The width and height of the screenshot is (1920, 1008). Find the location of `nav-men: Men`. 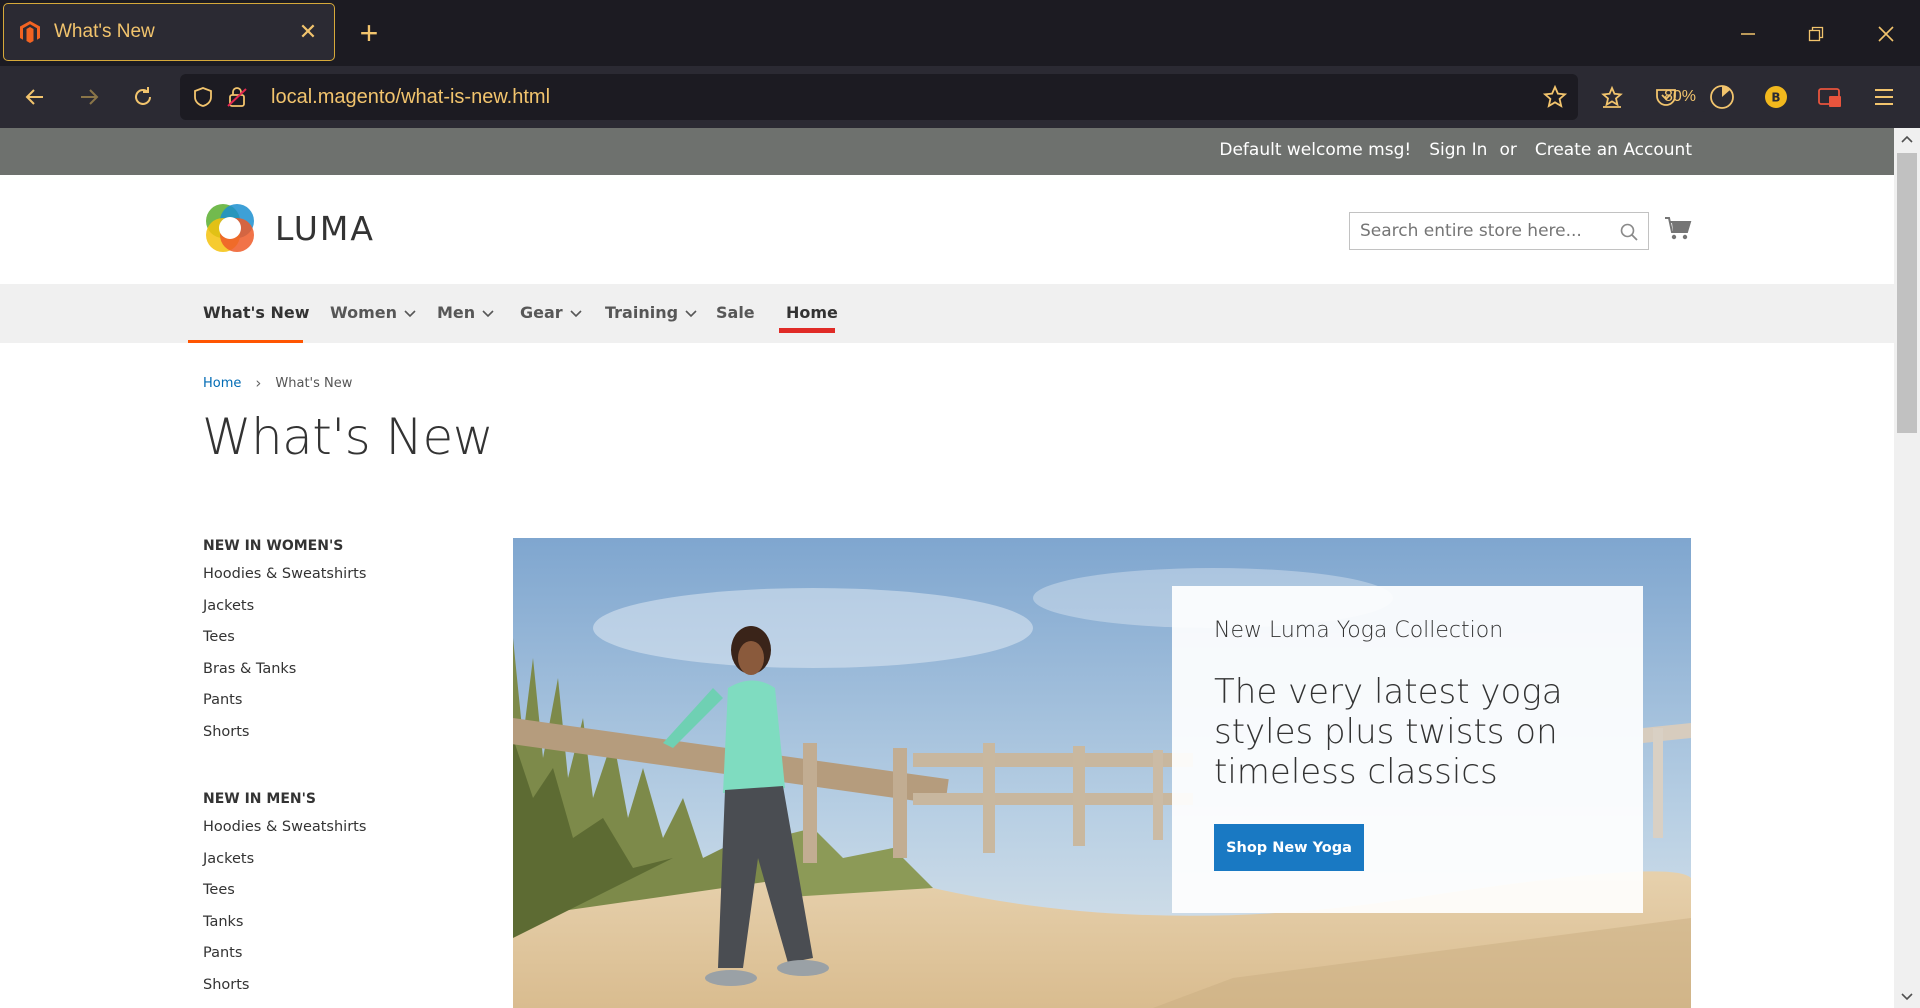

nav-men: Men is located at coordinates (466, 312).